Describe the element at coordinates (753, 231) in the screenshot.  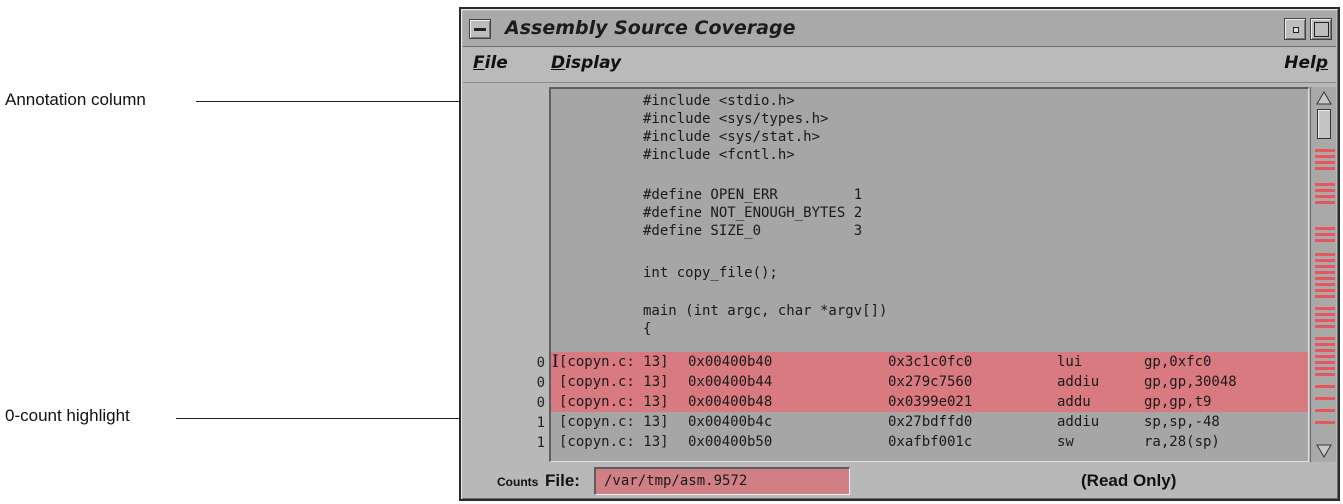
I see `source-line: #define SIZE_0 3` at that location.